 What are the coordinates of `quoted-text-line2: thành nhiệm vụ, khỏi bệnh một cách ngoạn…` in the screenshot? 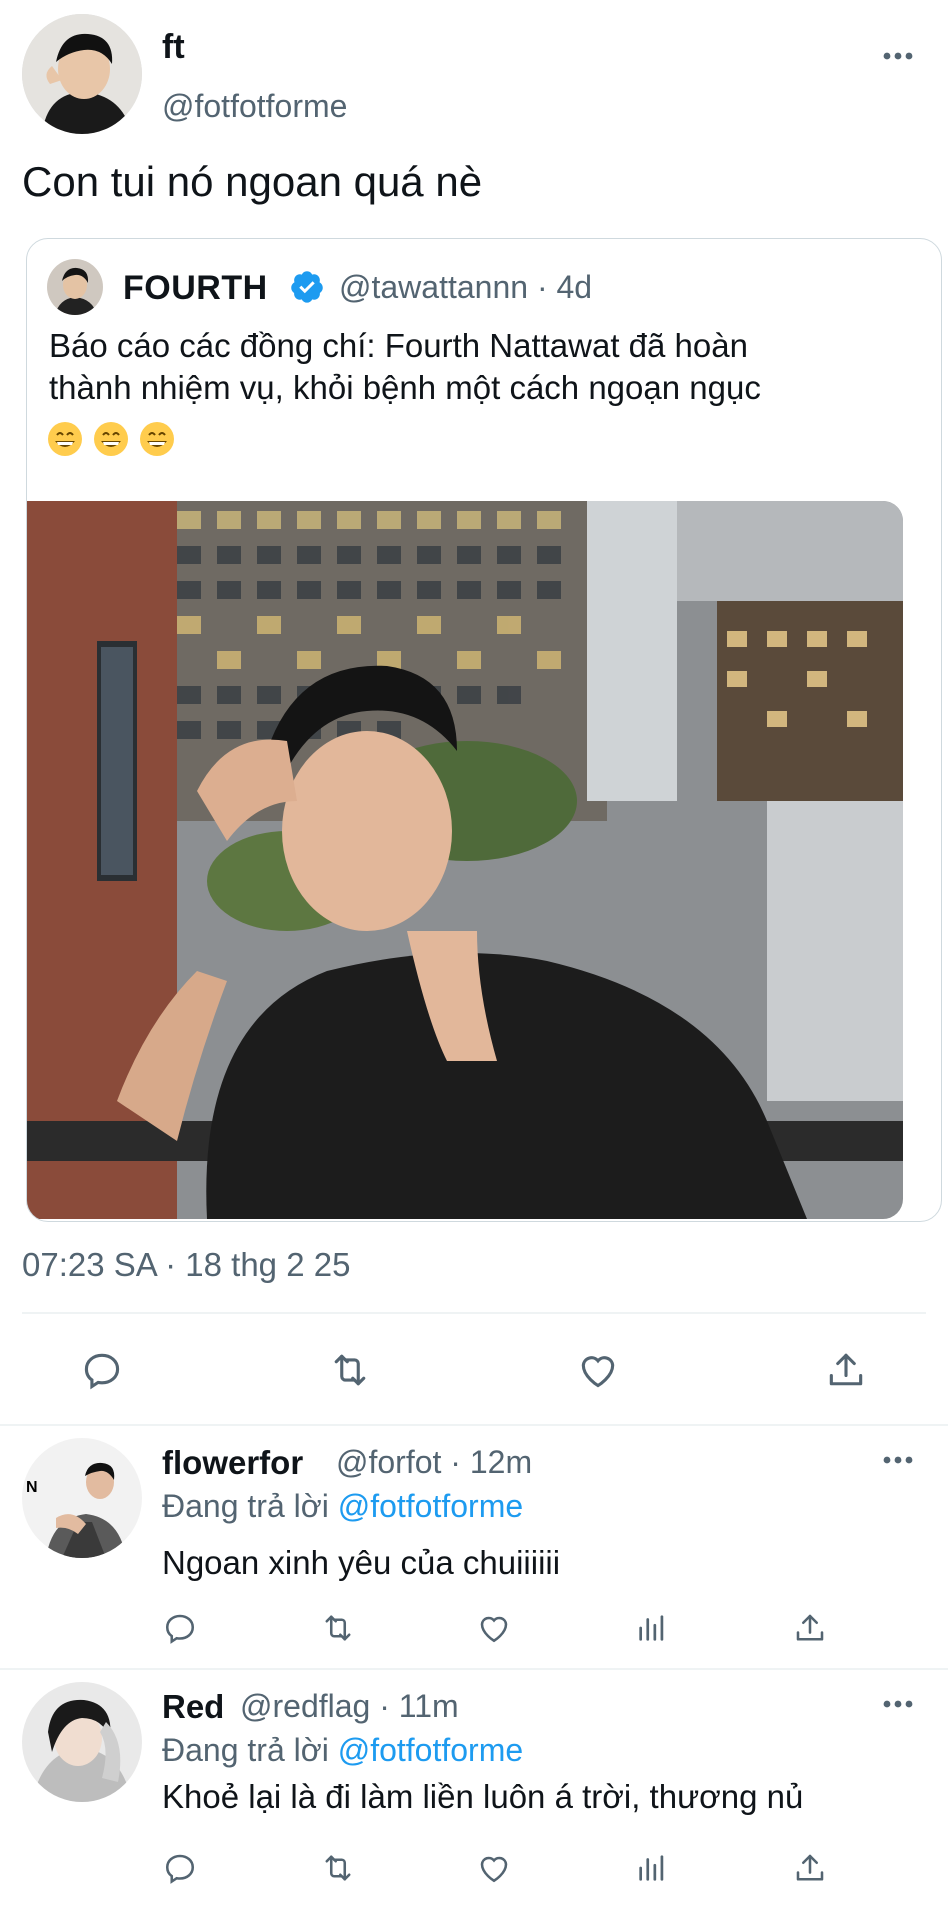 It's located at (405, 387).